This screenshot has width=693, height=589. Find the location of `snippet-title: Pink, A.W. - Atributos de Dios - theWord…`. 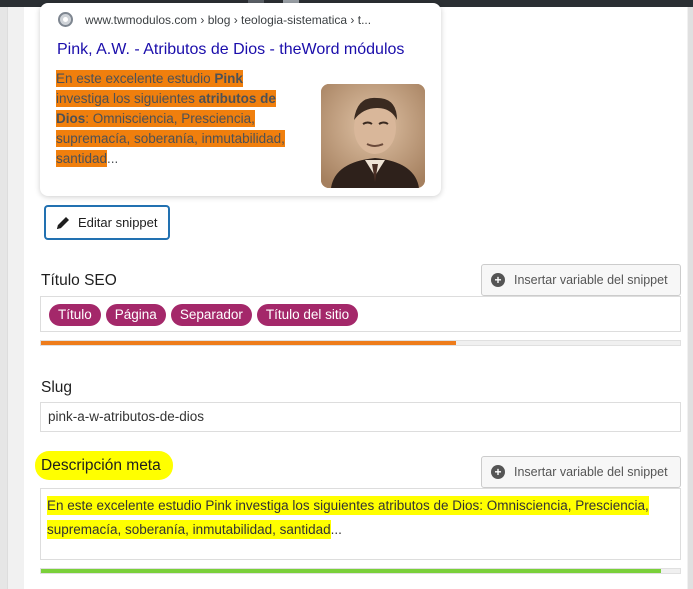

snippet-title: Pink, A.W. - Atributos de Dios - theWord… is located at coordinates (230, 50).